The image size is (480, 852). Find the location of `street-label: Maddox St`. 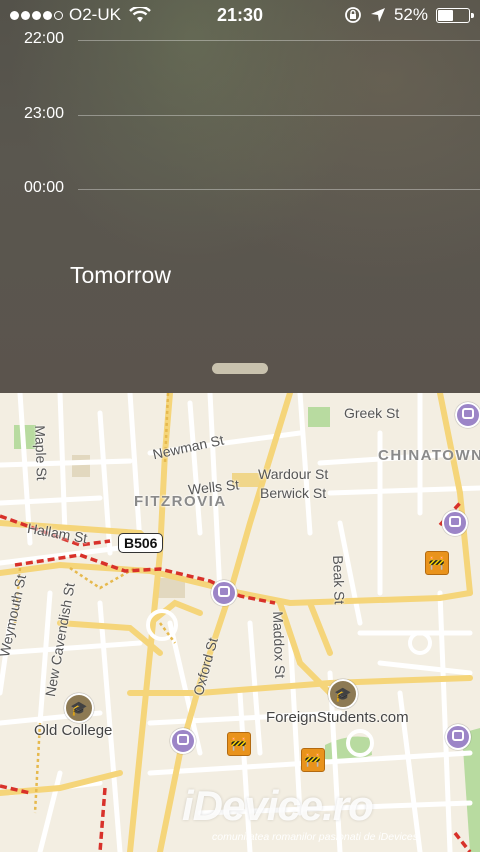

street-label: Maddox St is located at coordinates (279, 645).